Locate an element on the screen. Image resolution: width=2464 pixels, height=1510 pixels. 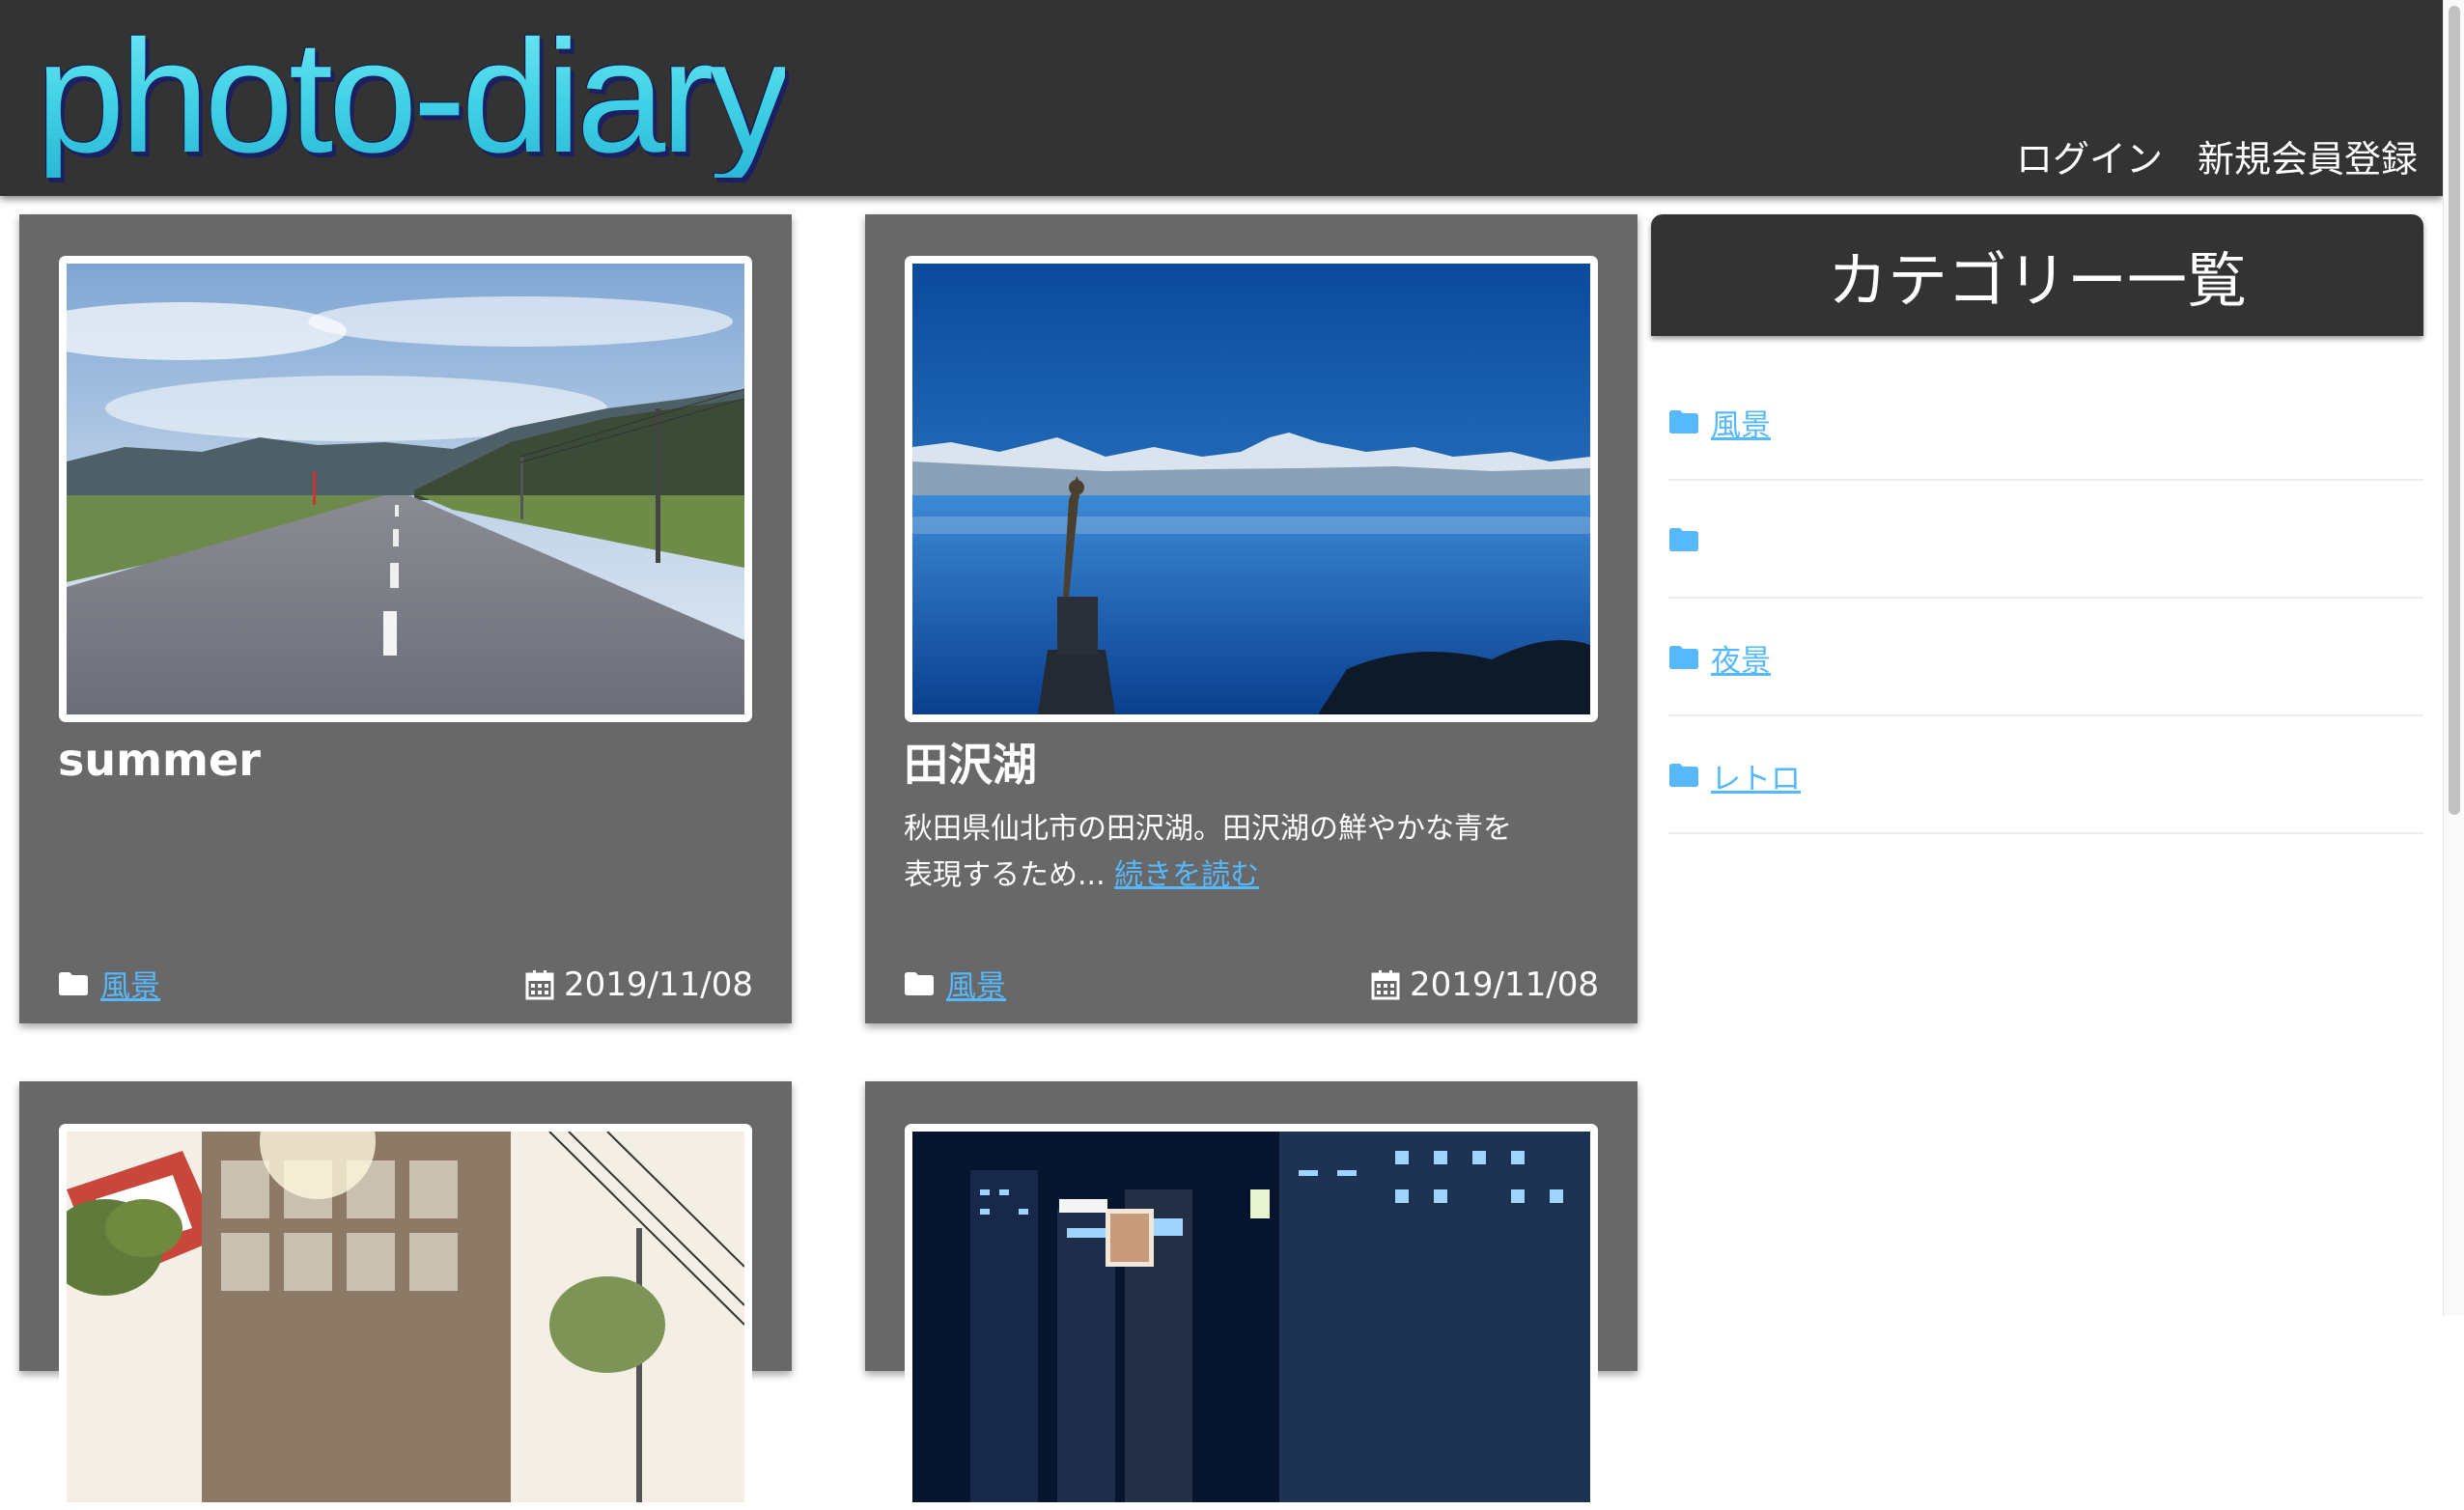
post-title: 田沢湖 is located at coordinates (971, 766).